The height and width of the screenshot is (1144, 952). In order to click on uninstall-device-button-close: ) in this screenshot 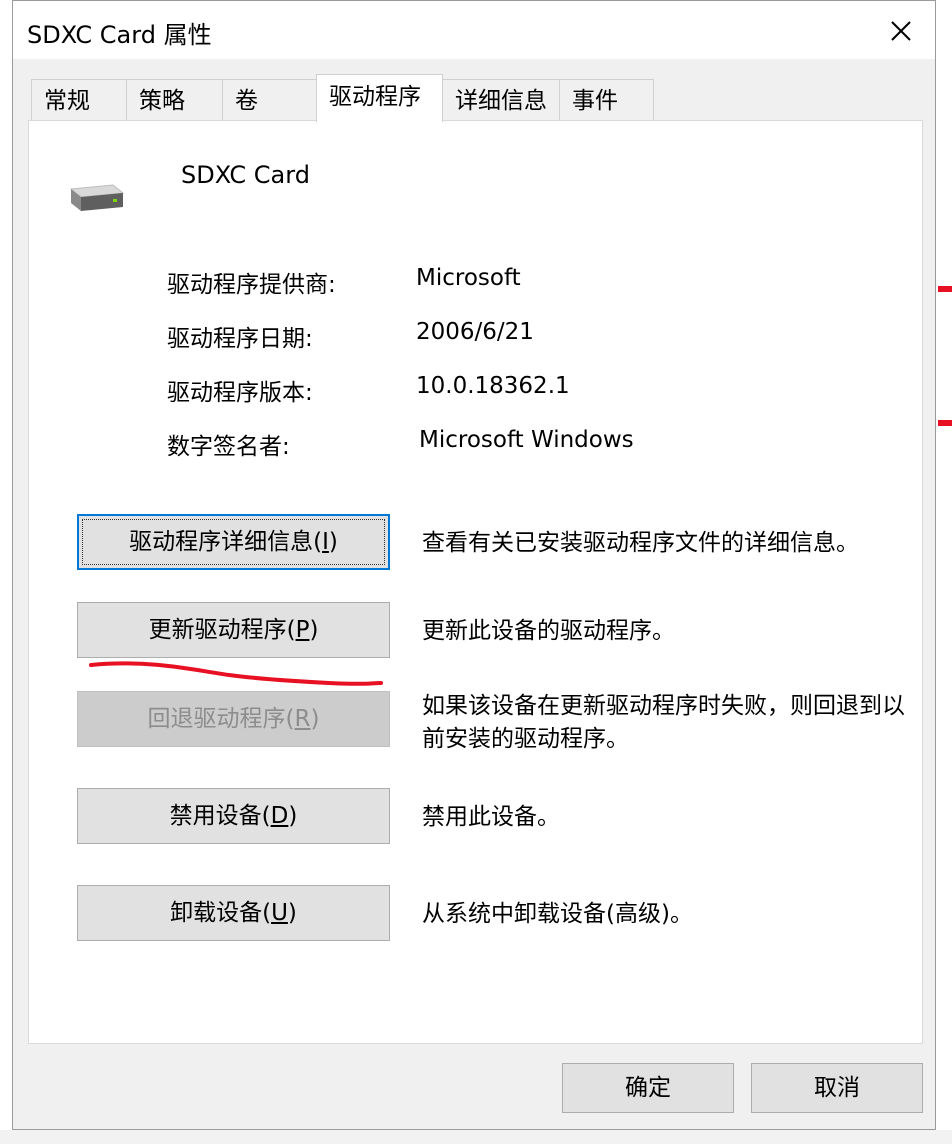, I will do `click(292, 913)`.